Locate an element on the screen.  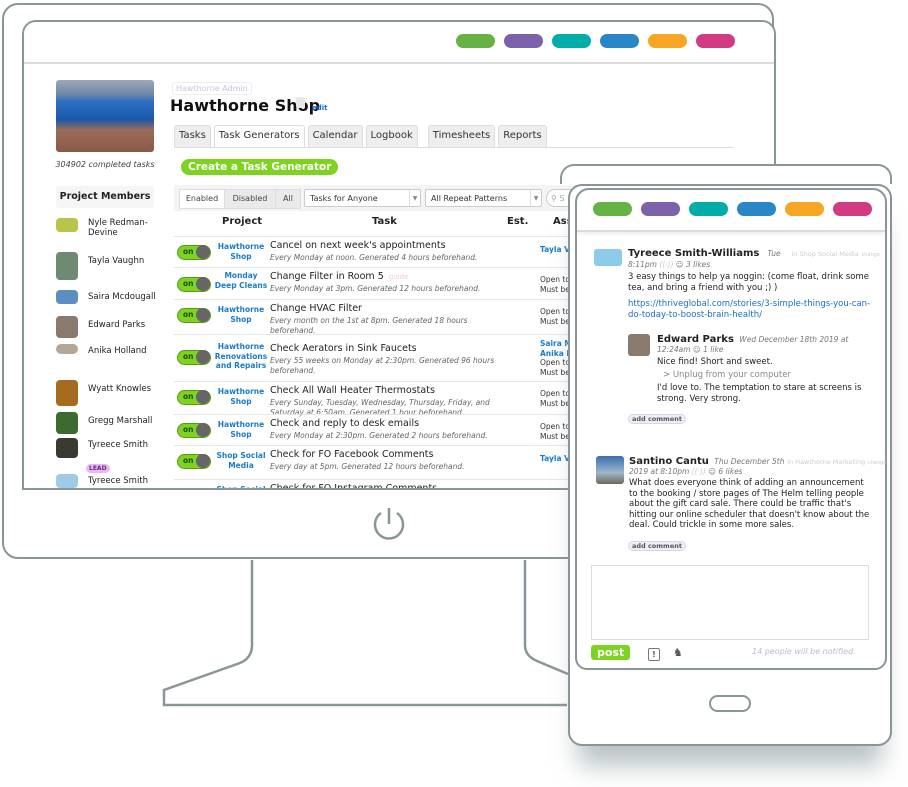
tab-logbook: Logbook is located at coordinates (391, 136).